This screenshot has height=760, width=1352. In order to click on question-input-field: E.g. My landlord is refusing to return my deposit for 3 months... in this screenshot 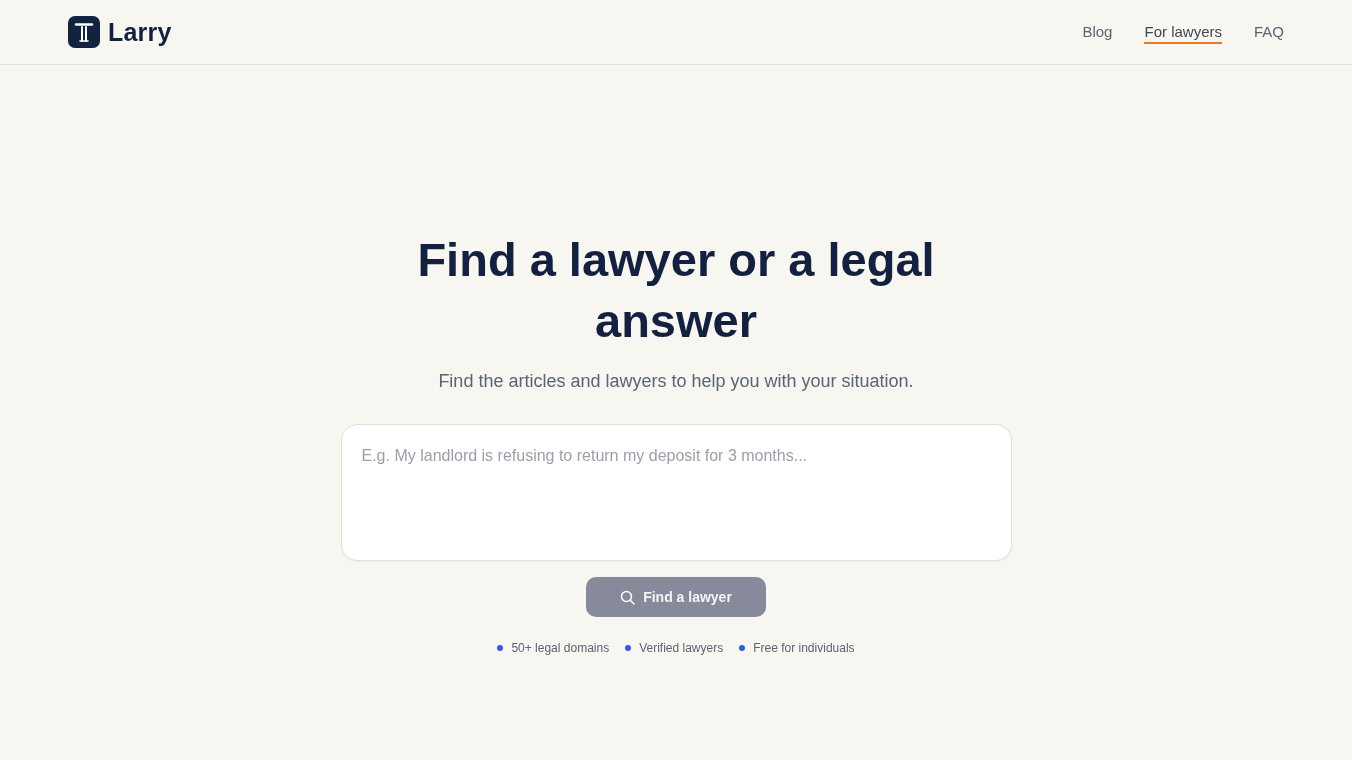, I will do `click(676, 492)`.